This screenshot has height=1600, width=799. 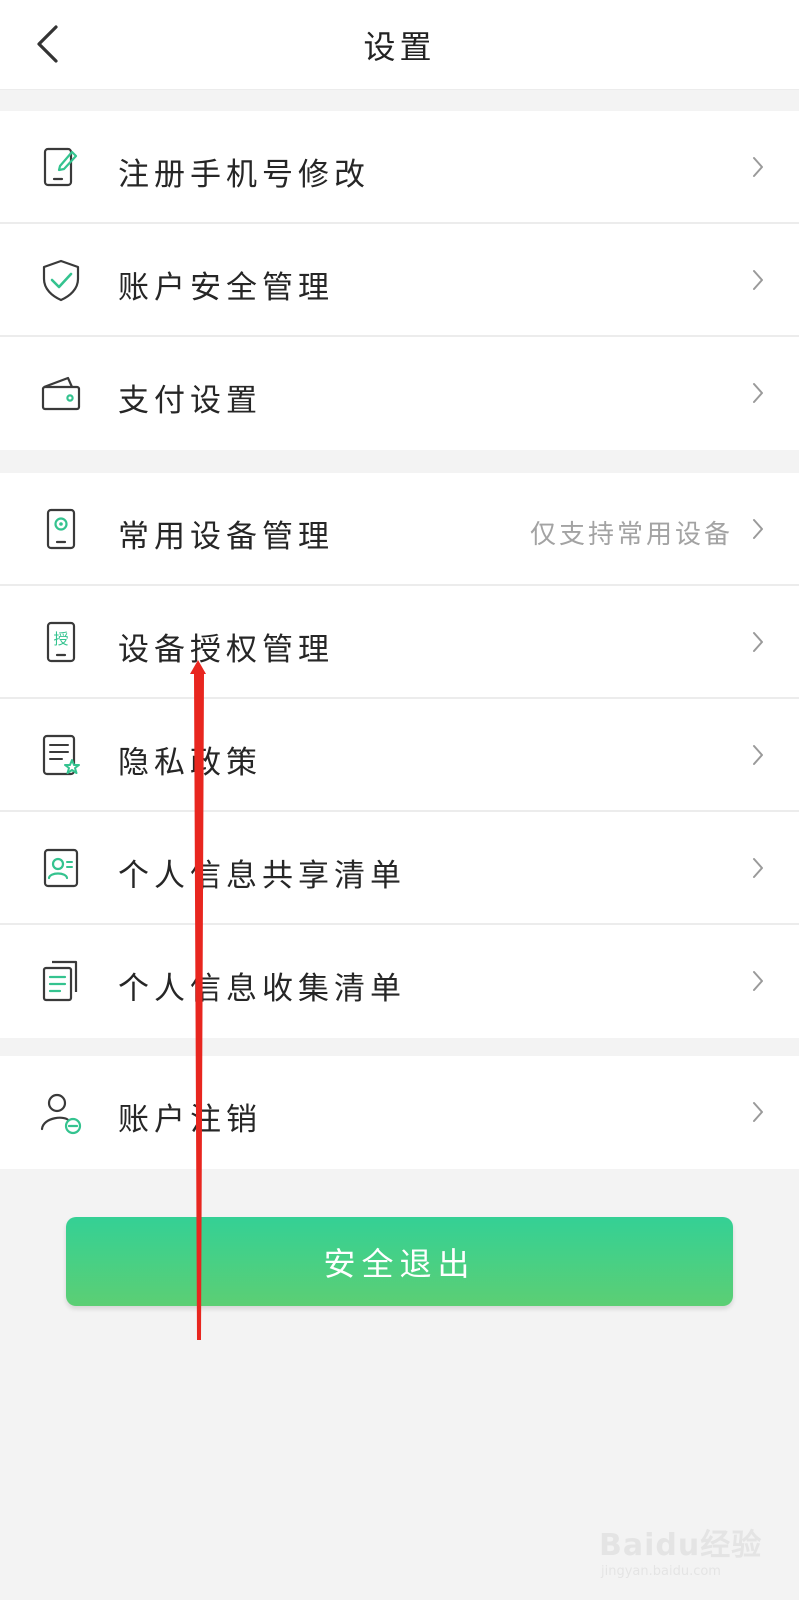 I want to click on annotation-arrow, so click(x=198, y=1000).